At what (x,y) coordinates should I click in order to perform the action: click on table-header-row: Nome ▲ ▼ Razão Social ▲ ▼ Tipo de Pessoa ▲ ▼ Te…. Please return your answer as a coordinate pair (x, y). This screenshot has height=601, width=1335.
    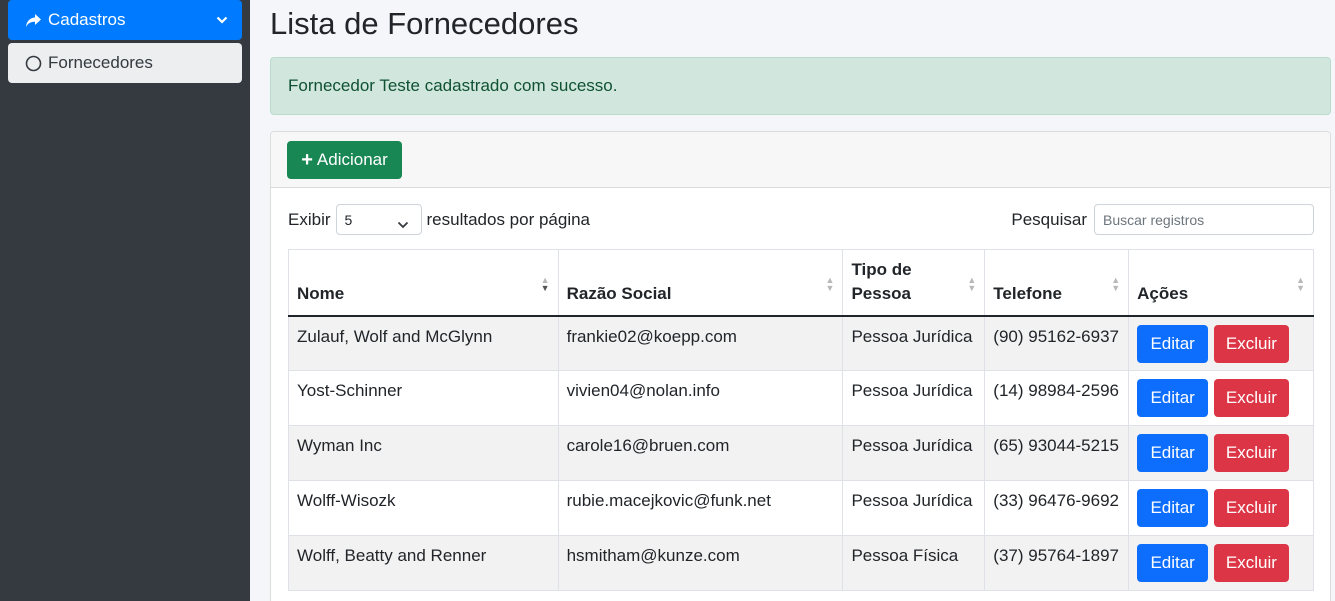
    Looking at the image, I should click on (801, 283).